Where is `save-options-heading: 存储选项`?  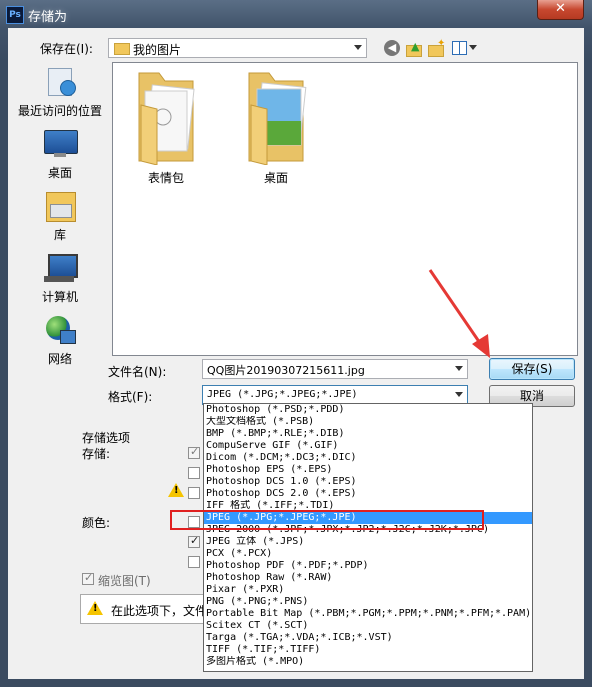
save-options-heading: 存储选项 is located at coordinates (106, 438).